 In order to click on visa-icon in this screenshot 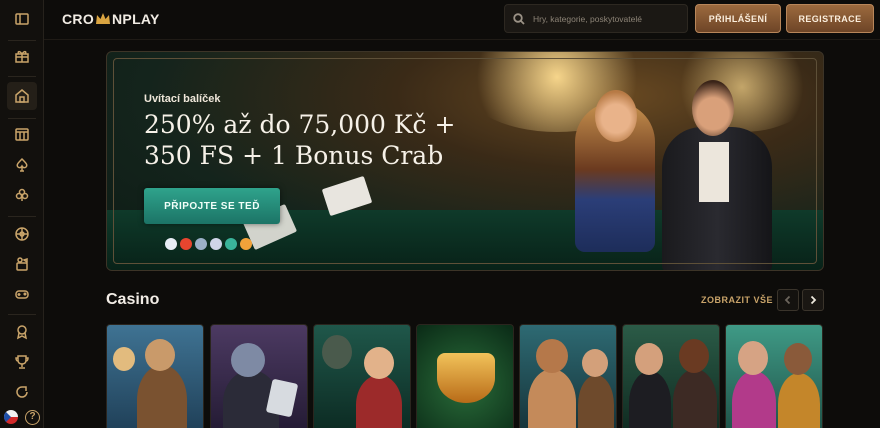, I will do `click(171, 244)`.